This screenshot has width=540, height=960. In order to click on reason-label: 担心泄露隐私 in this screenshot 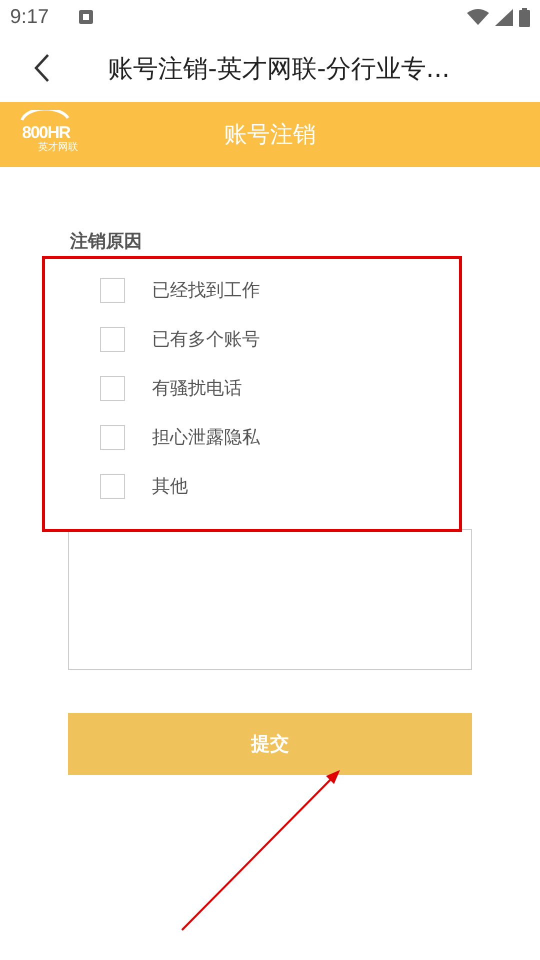, I will do `click(206, 437)`.